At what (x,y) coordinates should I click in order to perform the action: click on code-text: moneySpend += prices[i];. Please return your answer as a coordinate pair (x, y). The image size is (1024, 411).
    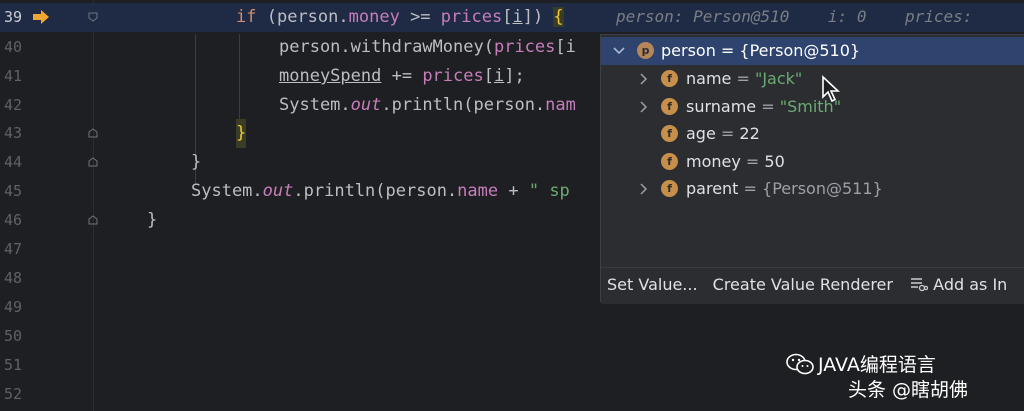
    Looking at the image, I should click on (402, 76).